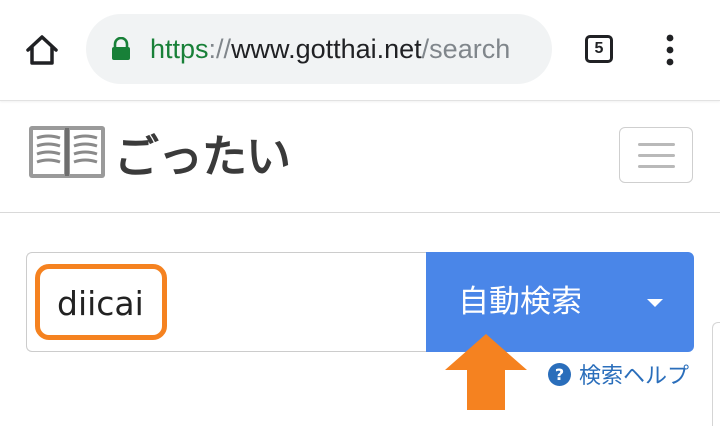 The image size is (720, 426). I want to click on url-text: https://www.gotthai.net/search, so click(330, 49).